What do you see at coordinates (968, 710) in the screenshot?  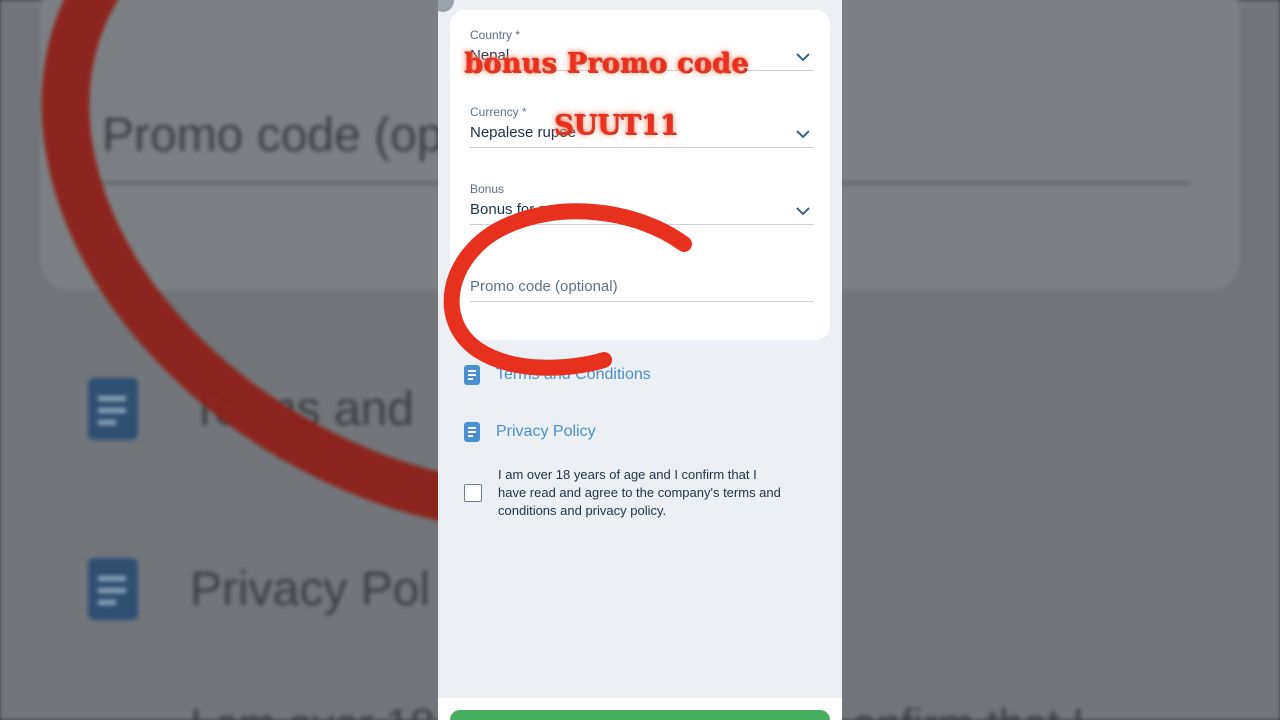 I see `background-consent-fragment: onfirm that I` at bounding box center [968, 710].